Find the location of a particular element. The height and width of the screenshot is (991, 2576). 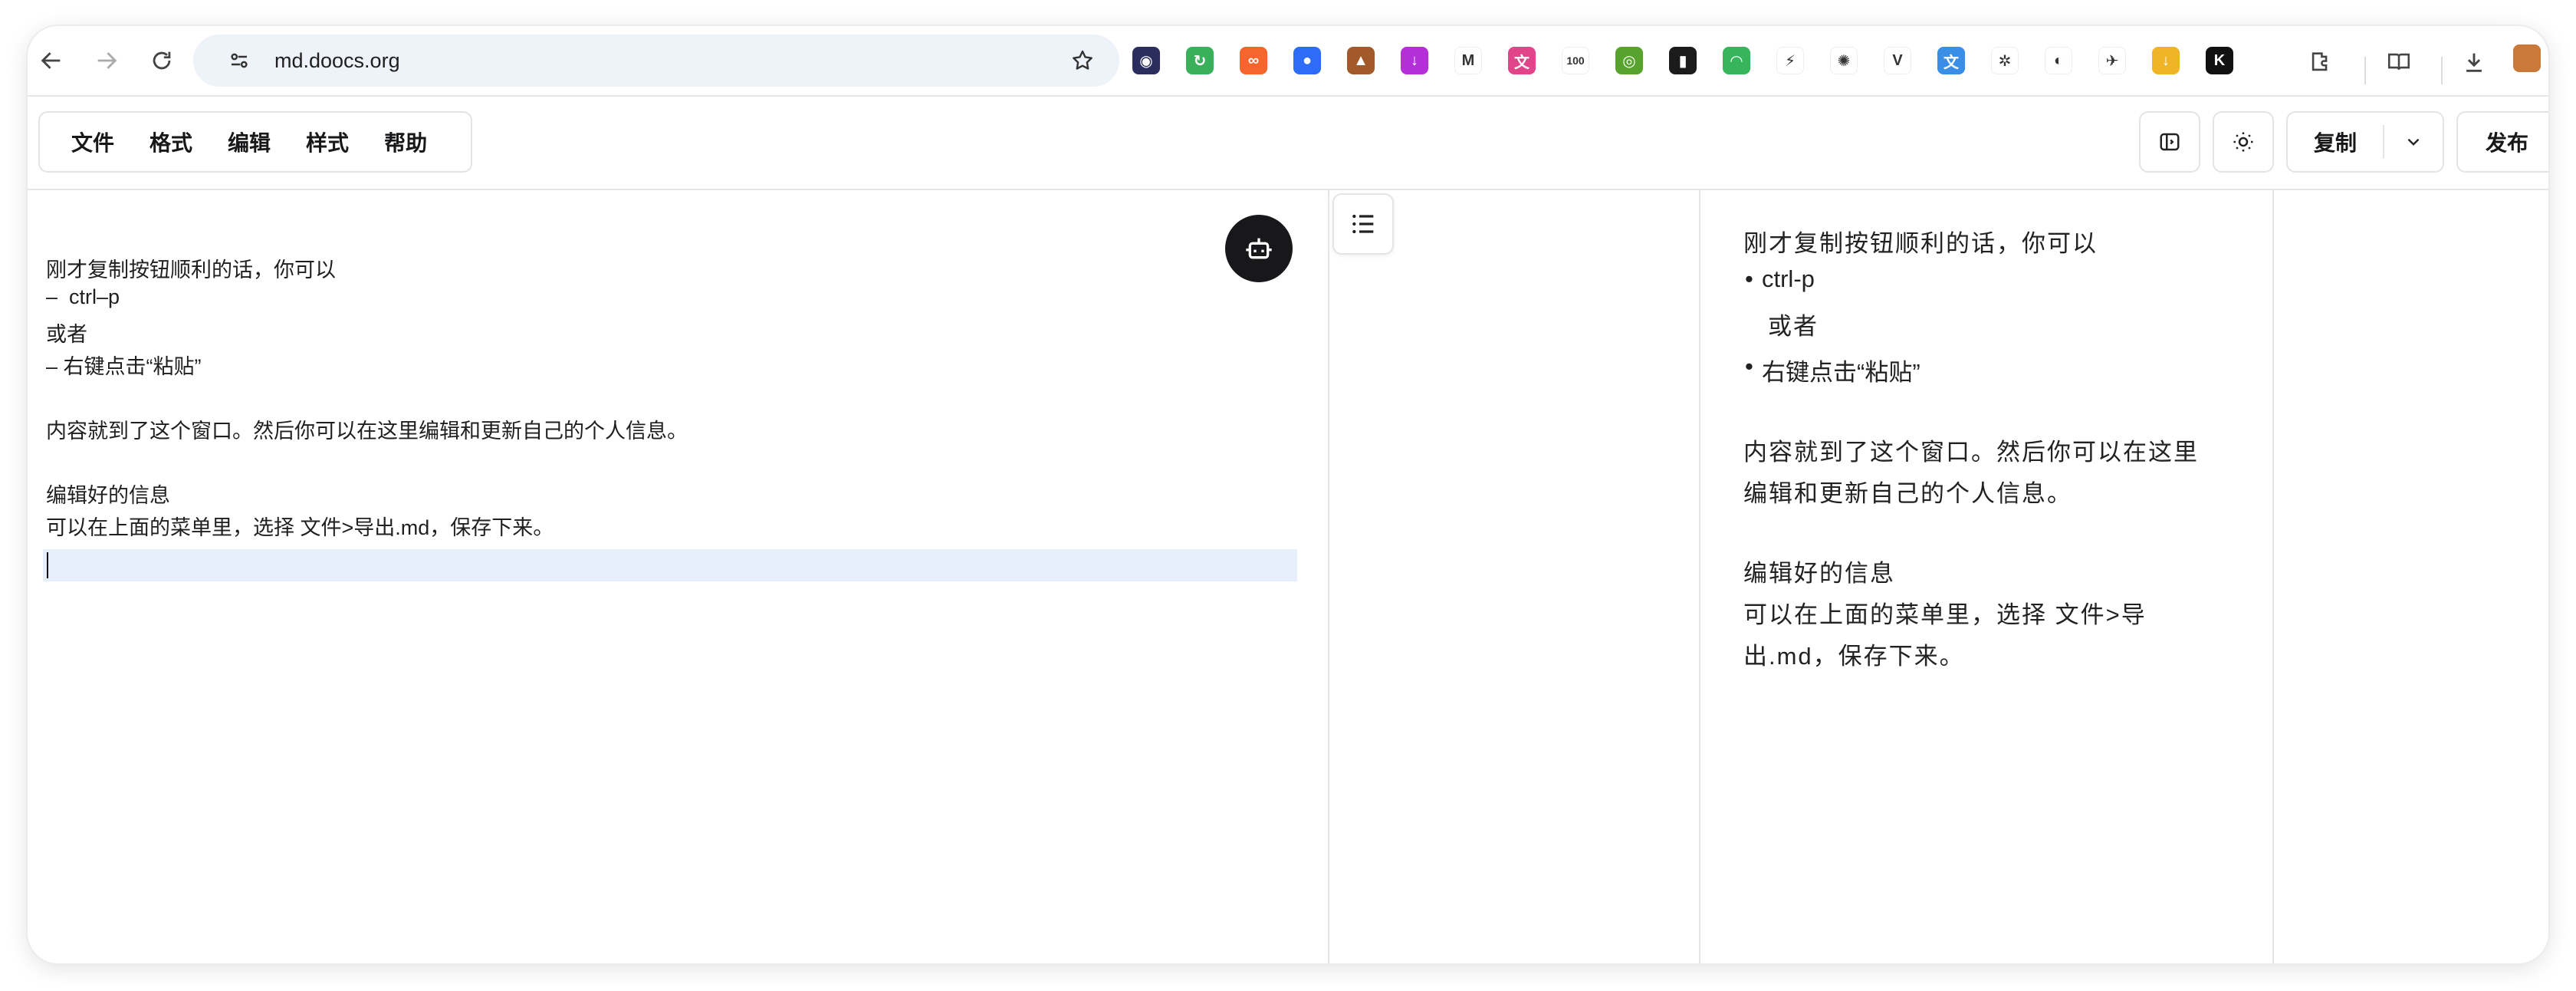

ext-13-icon: ⚡ is located at coordinates (1790, 60).